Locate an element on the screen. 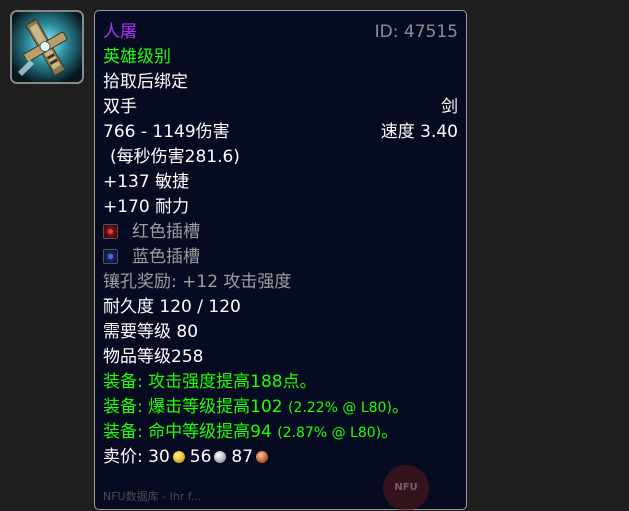  item-binding: 拾取后绑定 is located at coordinates (145, 82).